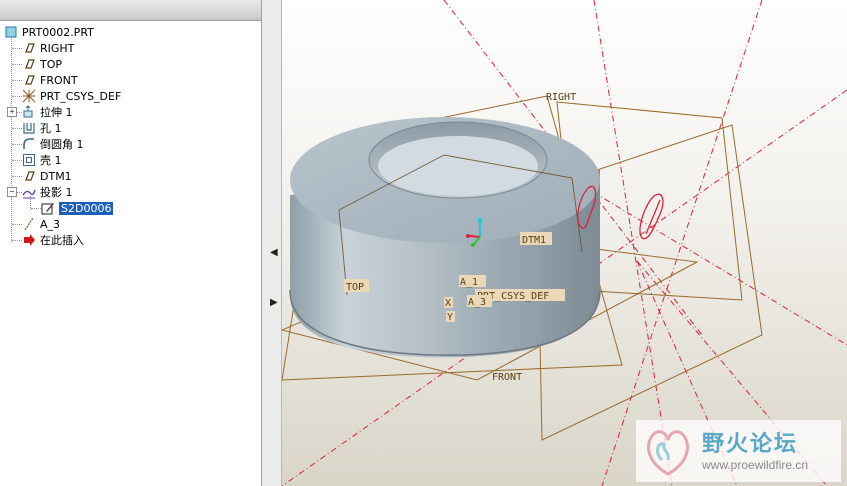 This screenshot has width=847, height=486. I want to click on watermark-url: www.proewildfire.cn, so click(755, 465).